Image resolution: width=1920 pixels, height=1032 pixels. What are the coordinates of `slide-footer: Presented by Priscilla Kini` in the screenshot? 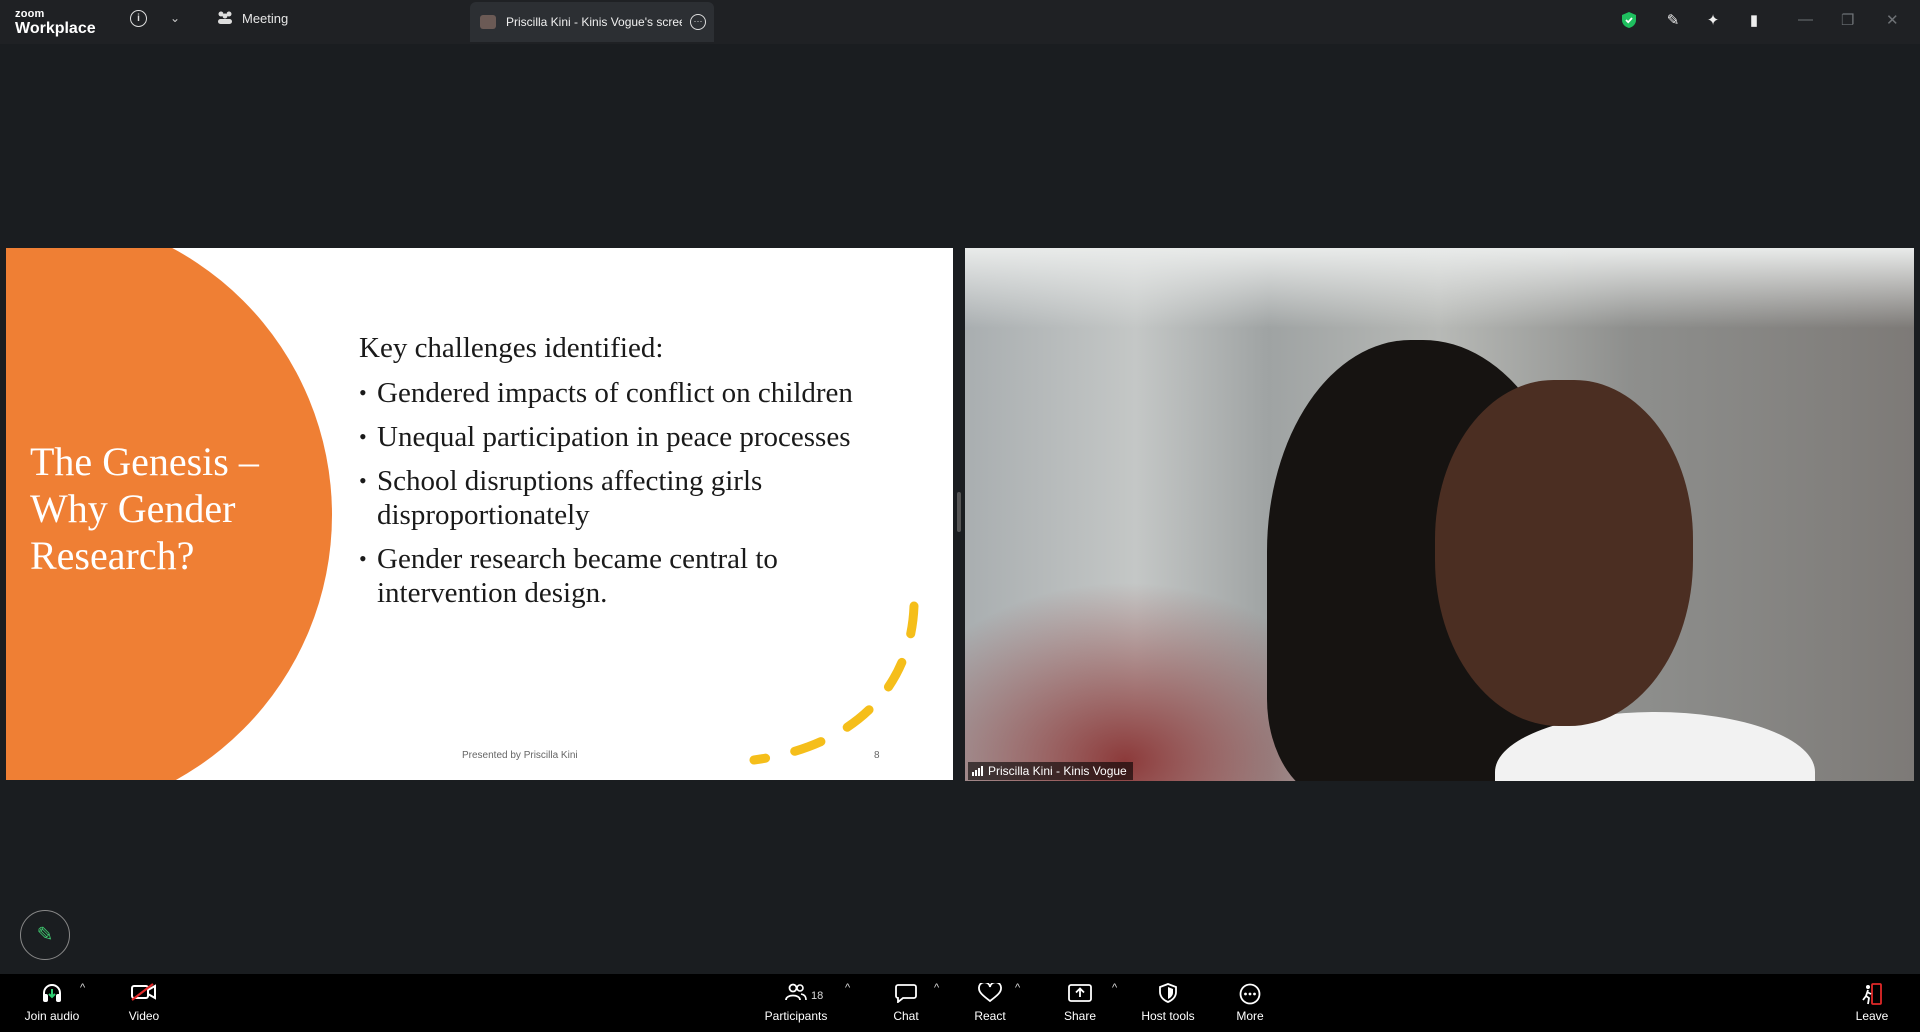 It's located at (520, 755).